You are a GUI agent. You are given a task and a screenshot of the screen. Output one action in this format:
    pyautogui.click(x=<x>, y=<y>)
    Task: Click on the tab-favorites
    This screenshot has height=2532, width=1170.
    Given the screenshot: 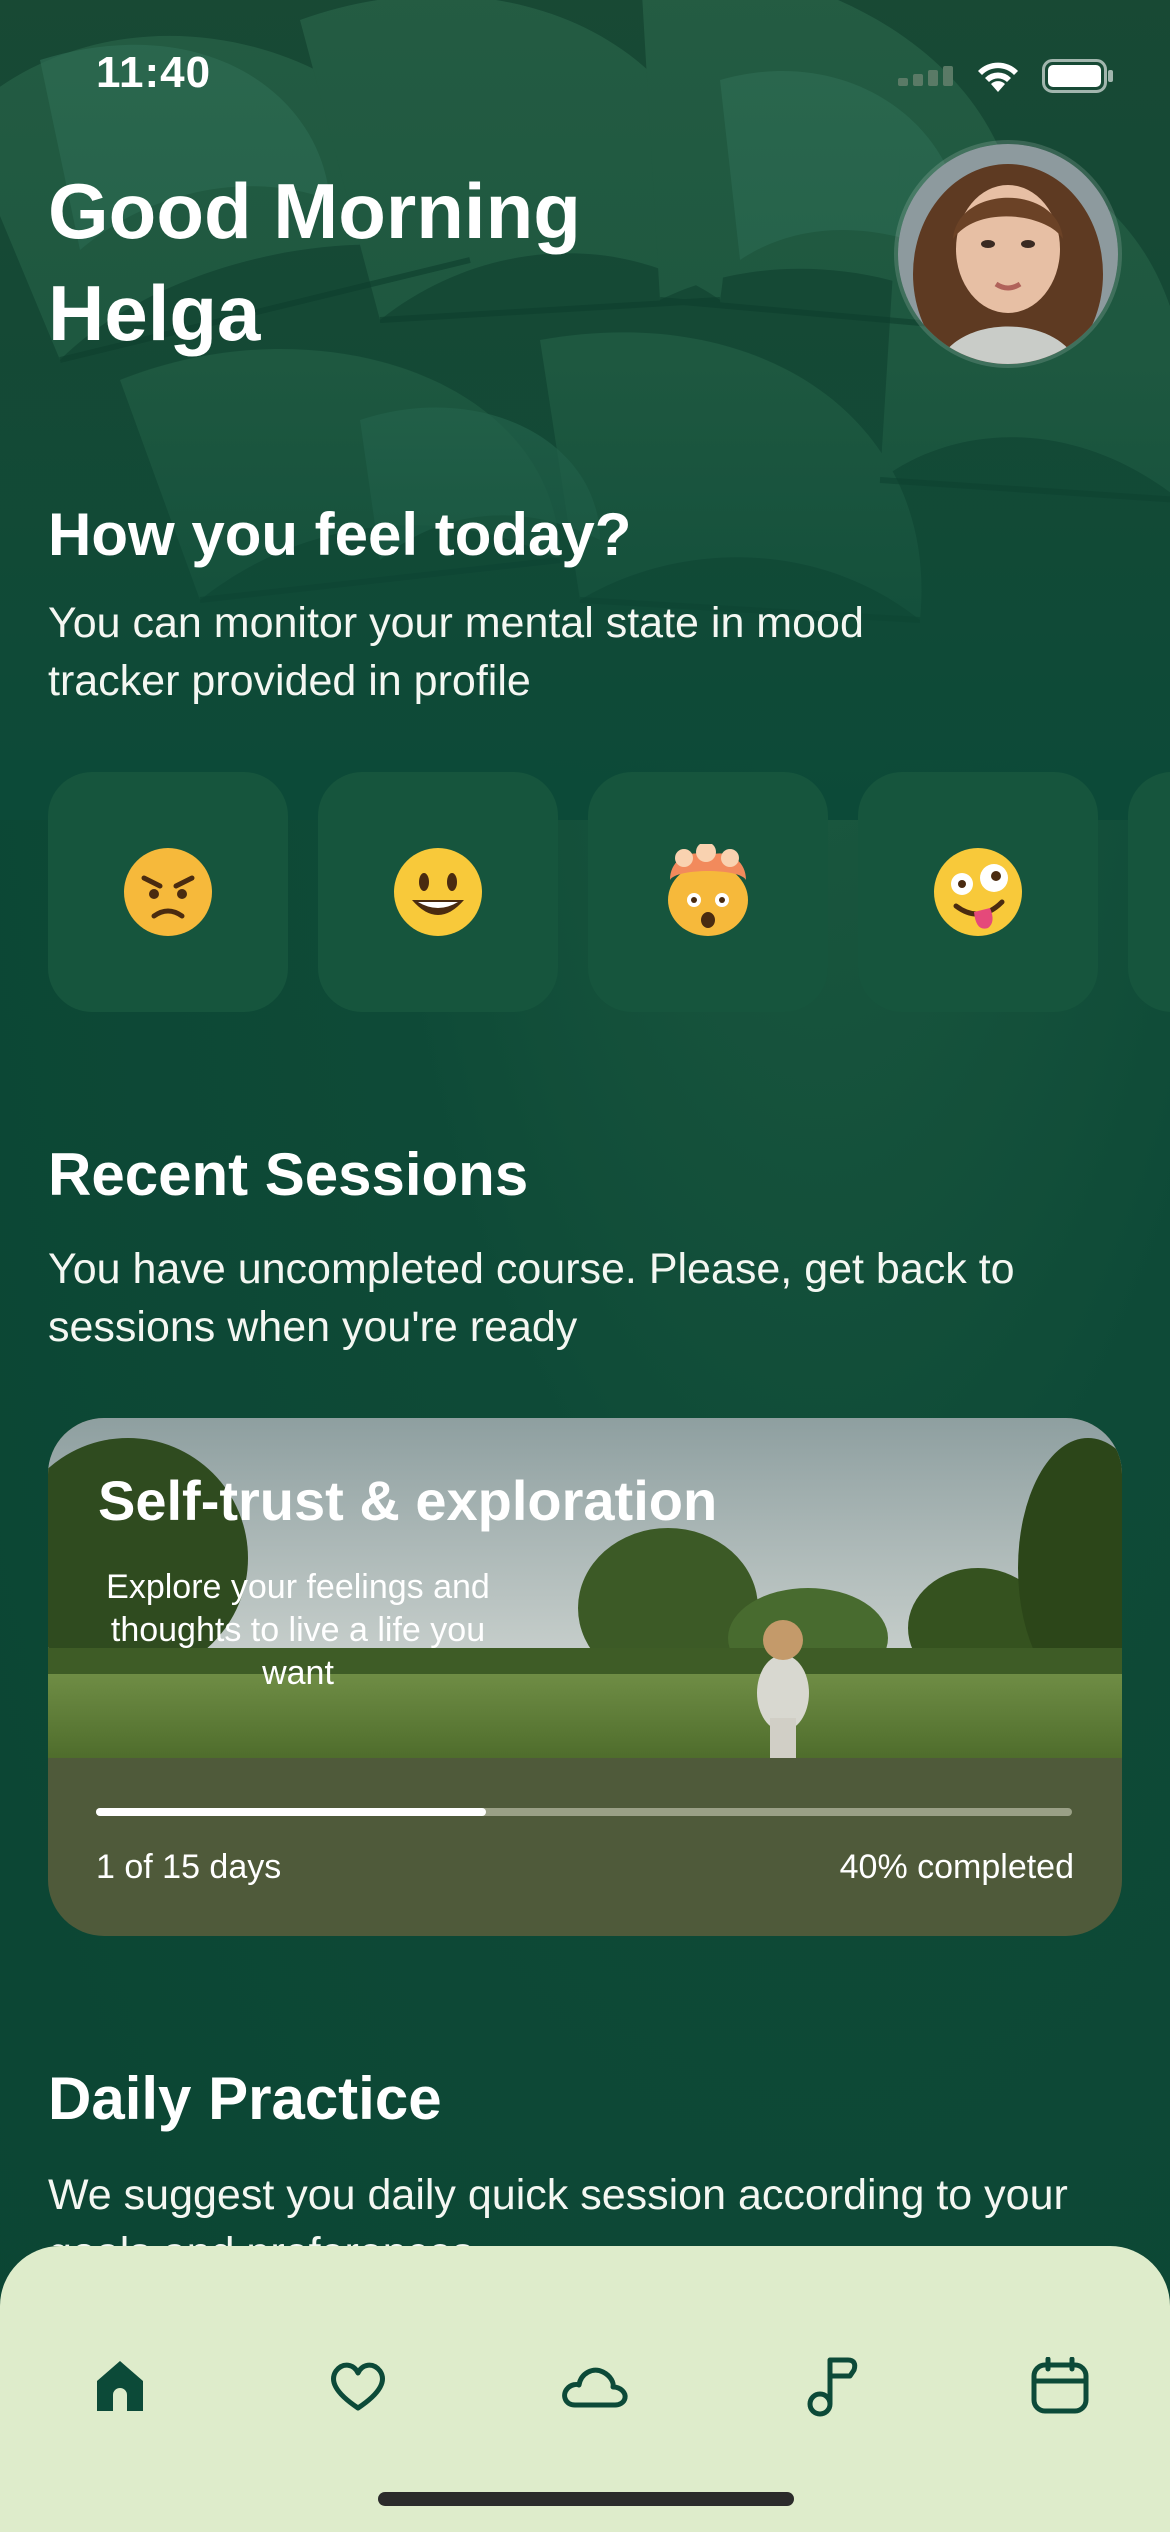 What is the action you would take?
    pyautogui.click(x=358, y=2386)
    